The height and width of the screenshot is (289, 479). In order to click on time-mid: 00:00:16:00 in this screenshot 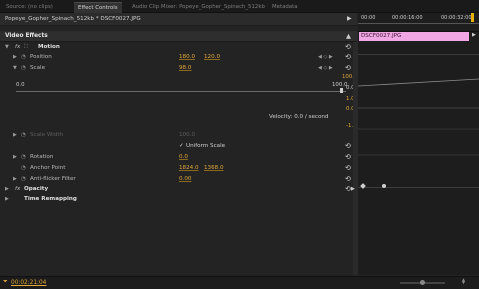, I will do `click(407, 18)`.